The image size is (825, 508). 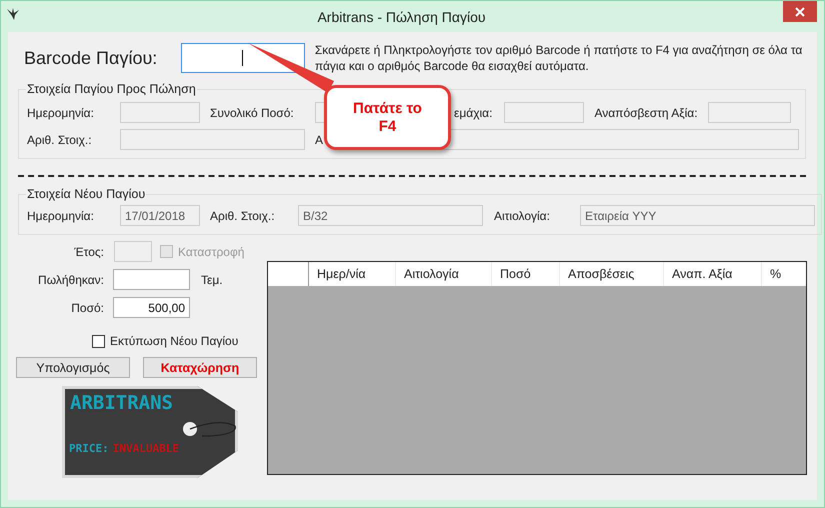 What do you see at coordinates (212, 279) in the screenshot?
I see `unit-label: Τεμ.` at bounding box center [212, 279].